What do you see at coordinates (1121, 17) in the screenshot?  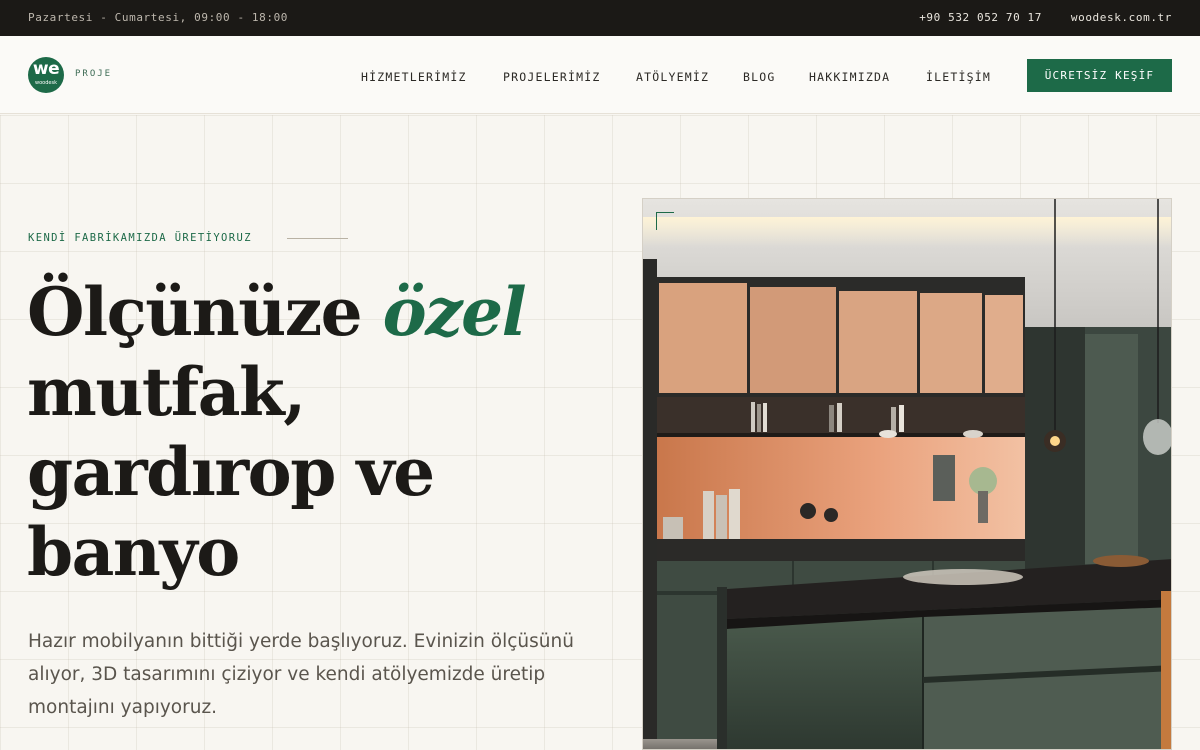 I see `website-link: woodesk.com.tr` at bounding box center [1121, 17].